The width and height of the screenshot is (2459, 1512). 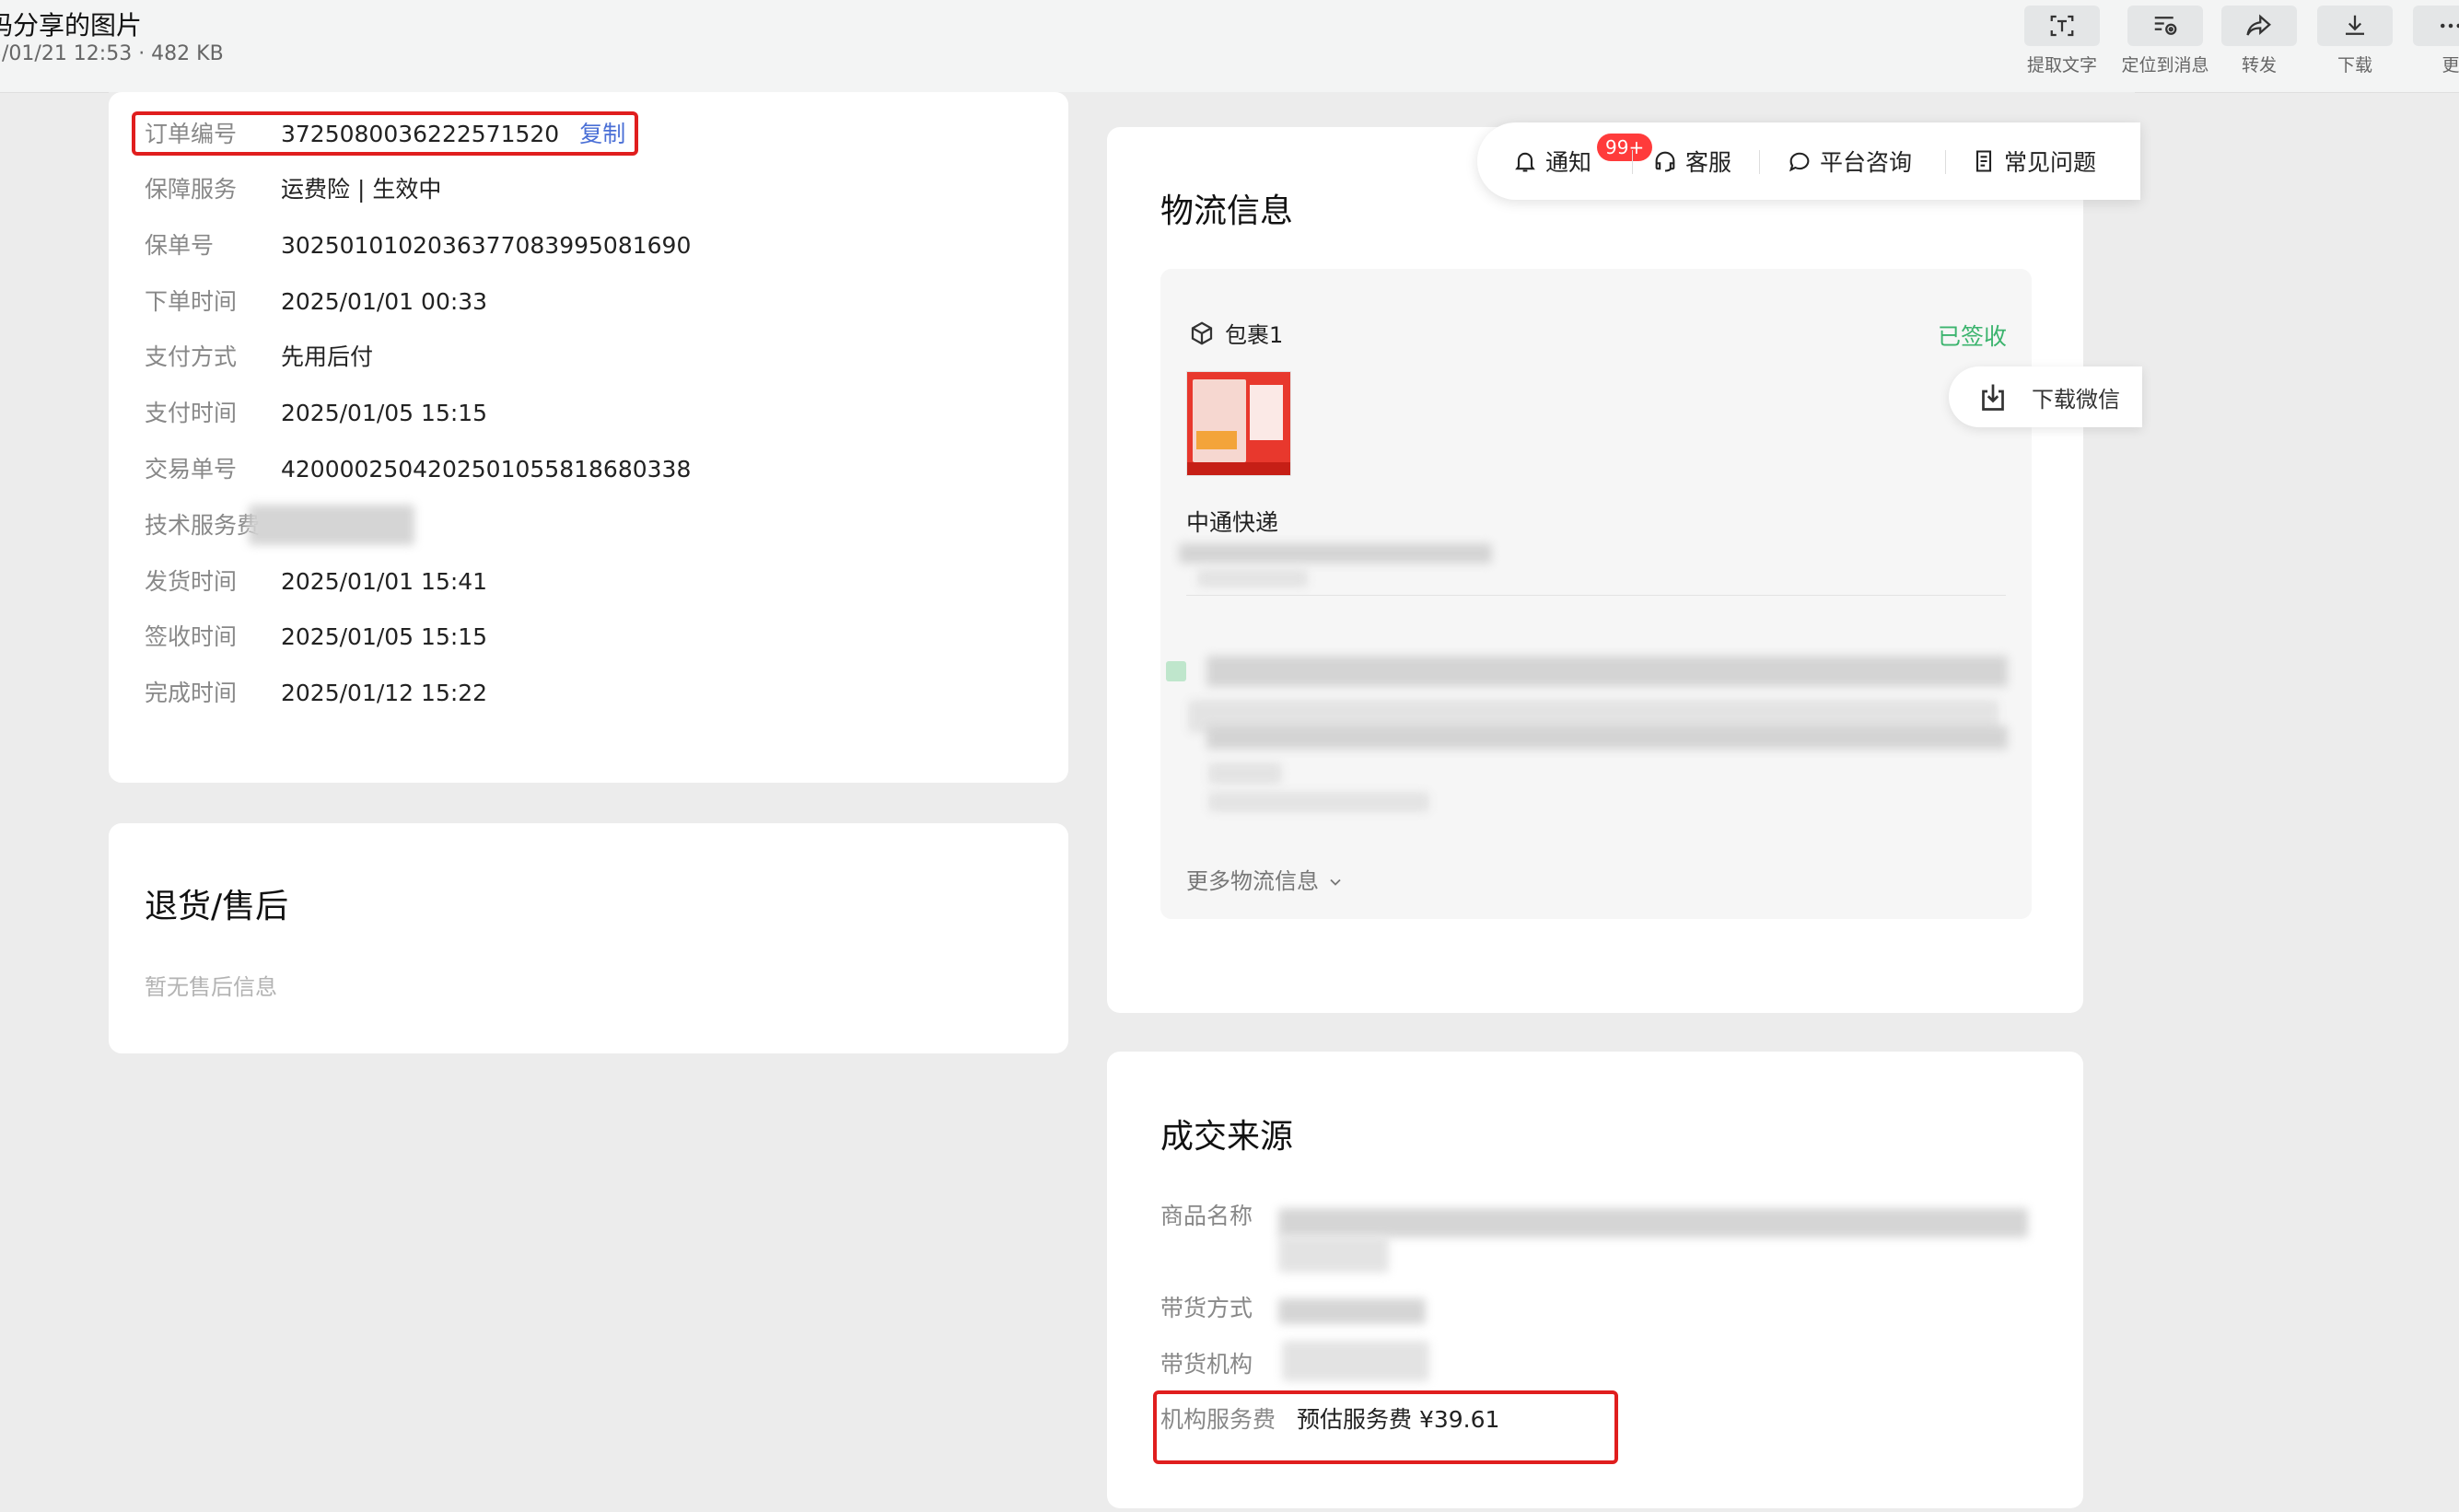 What do you see at coordinates (1568, 163) in the screenshot?
I see `notification-label: 通知` at bounding box center [1568, 163].